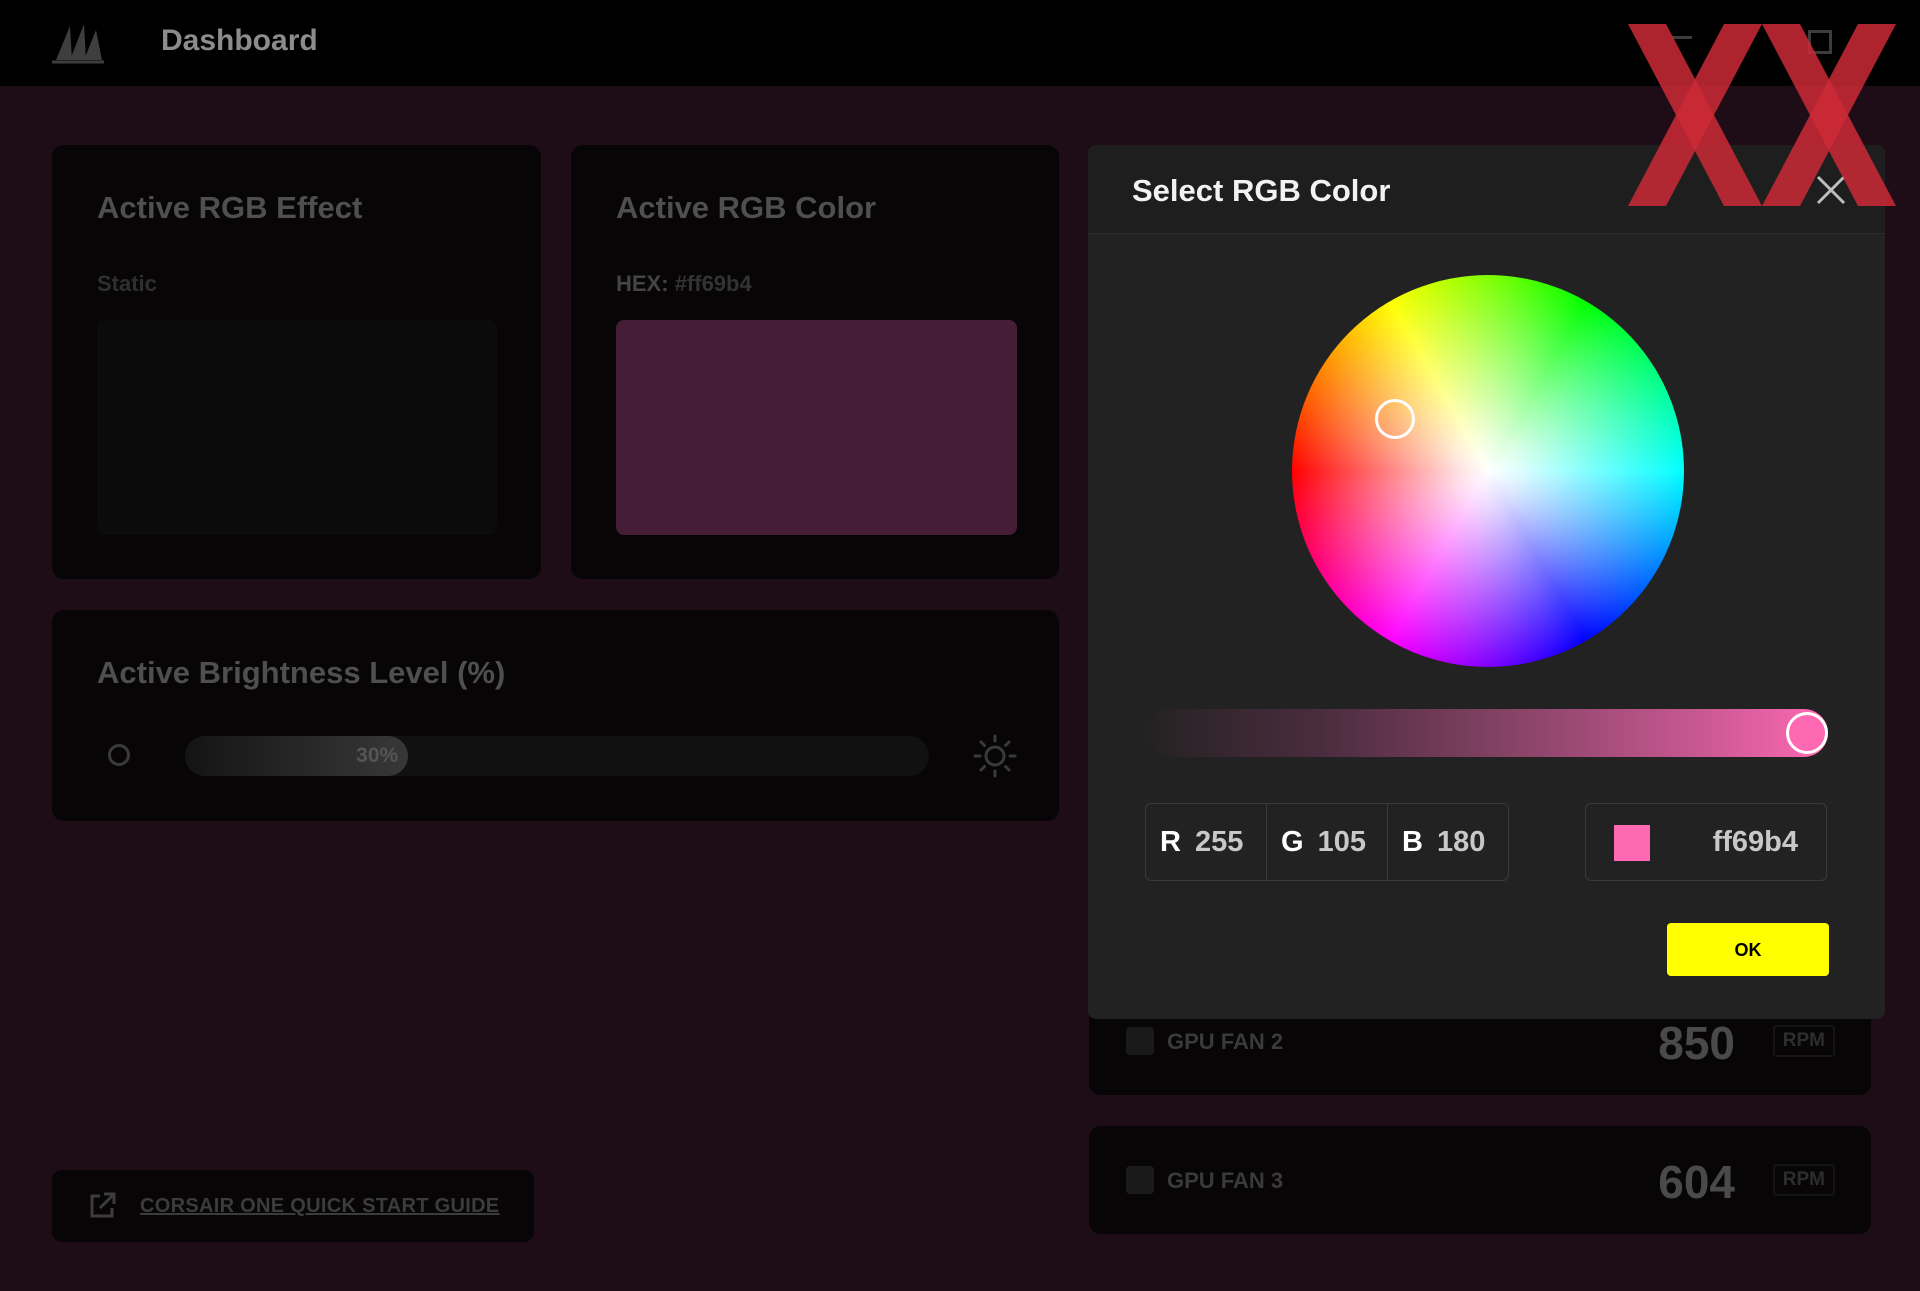 This screenshot has height=1291, width=1920. Describe the element at coordinates (1488, 733) in the screenshot. I see `shade-slider` at that location.